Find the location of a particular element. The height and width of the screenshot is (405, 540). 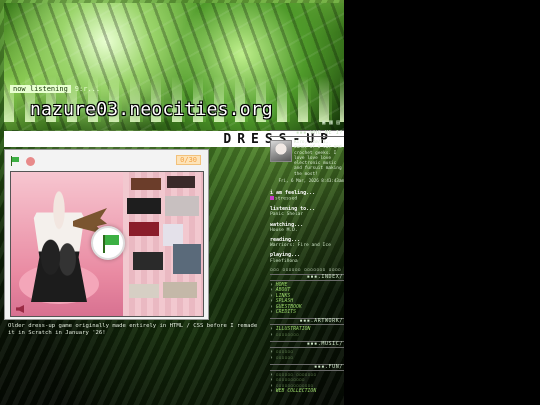

clothing-rack is located at coordinates (163, 244).